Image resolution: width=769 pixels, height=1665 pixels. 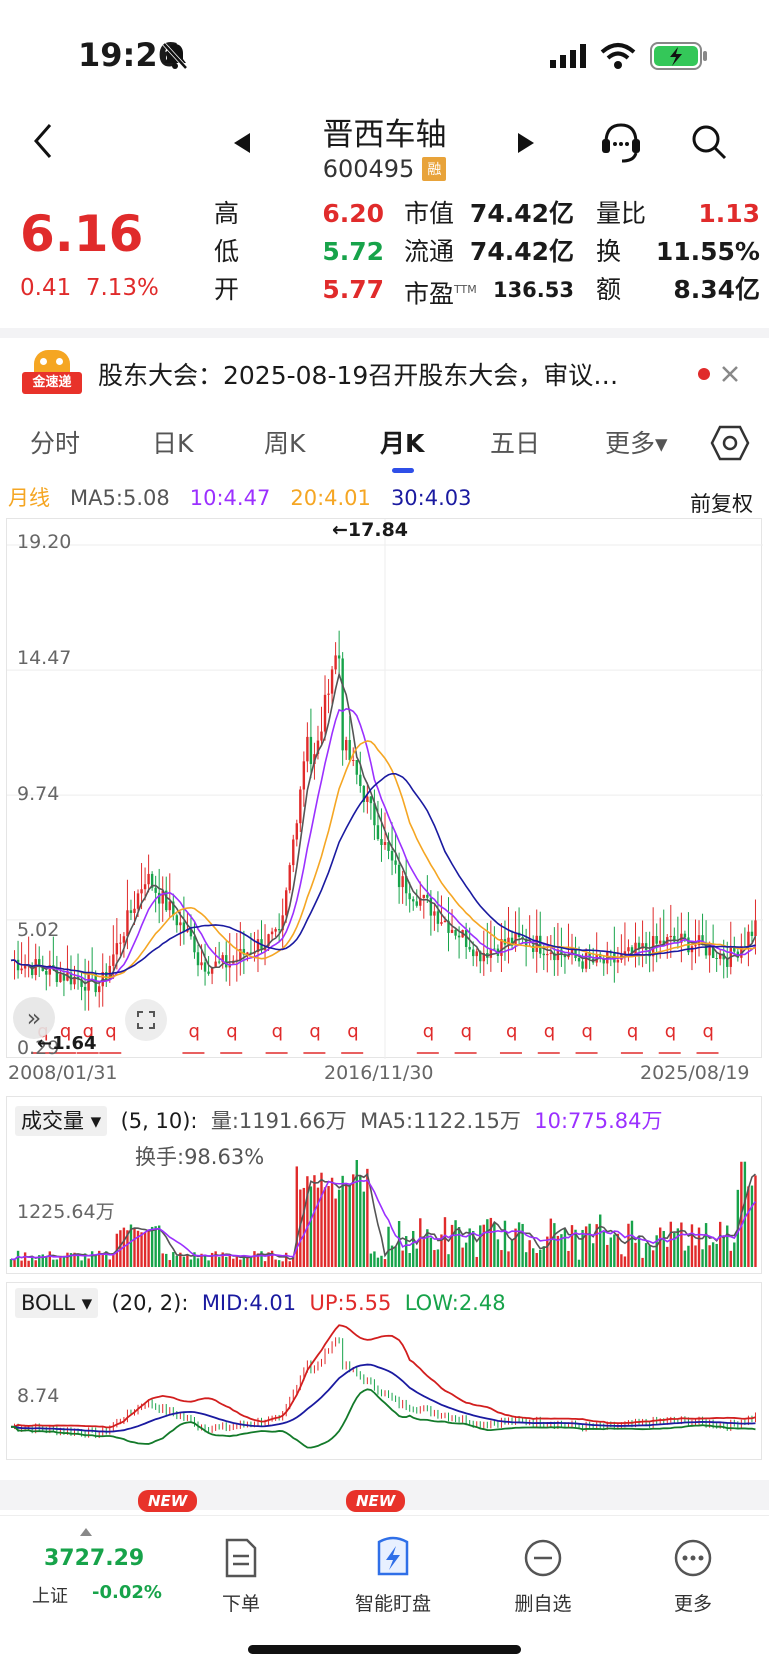 What do you see at coordinates (543, 1604) in the screenshot?
I see `remove-watchlist-label: 删自选` at bounding box center [543, 1604].